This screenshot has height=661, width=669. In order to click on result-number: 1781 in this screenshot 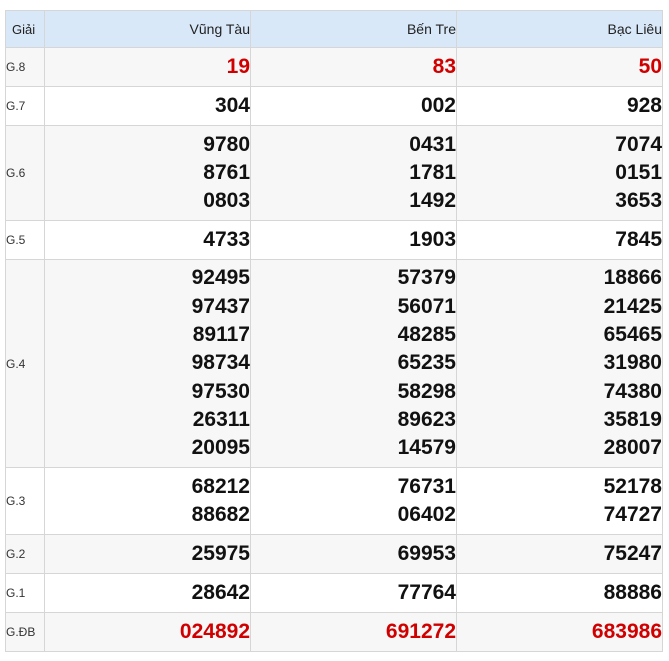, I will do `click(353, 173)`.